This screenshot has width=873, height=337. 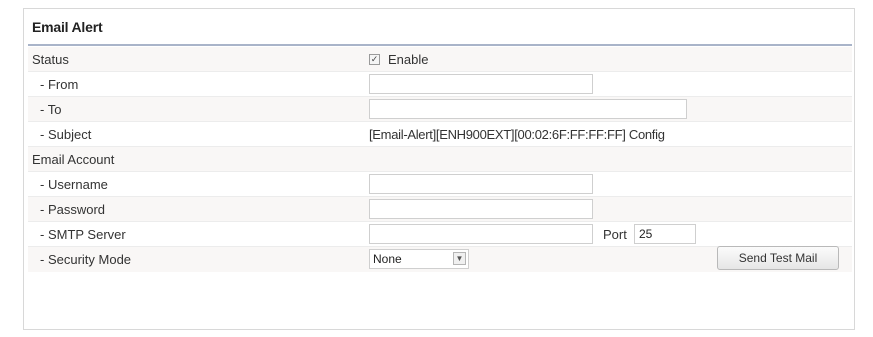 What do you see at coordinates (528, 109) in the screenshot?
I see `to-field` at bounding box center [528, 109].